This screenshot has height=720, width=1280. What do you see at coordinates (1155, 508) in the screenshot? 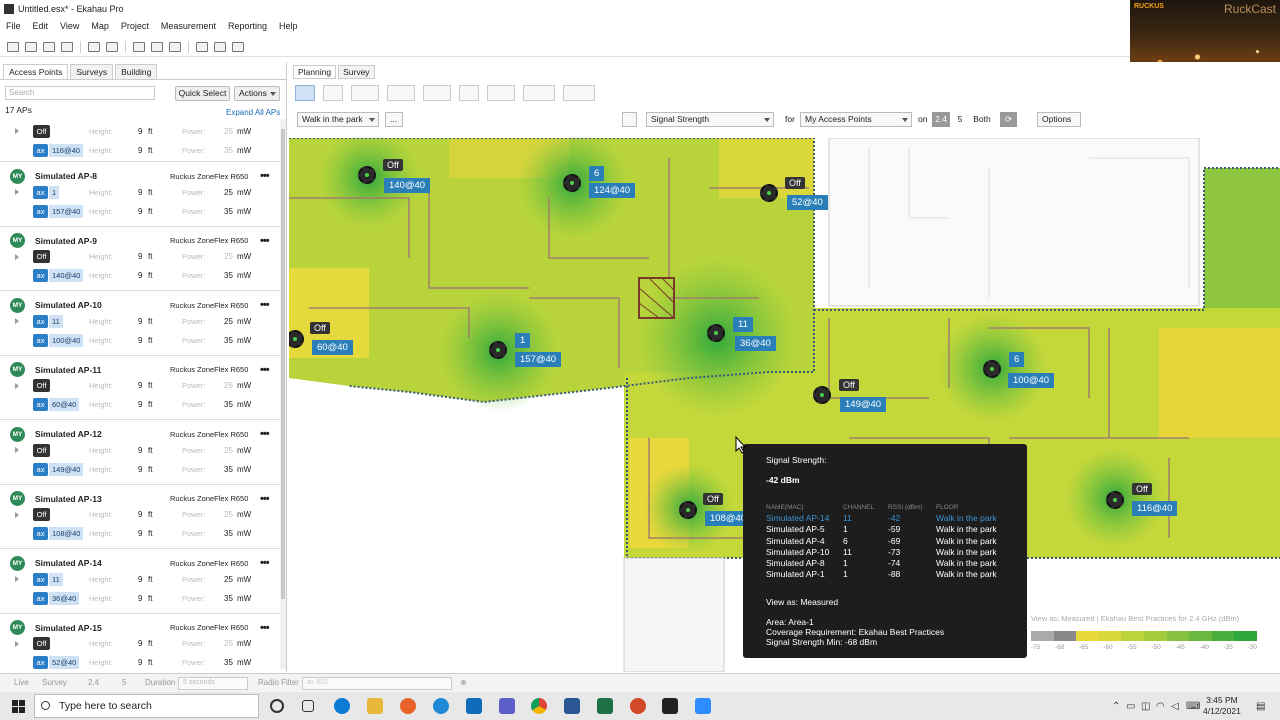
I see `ap-channel-label: 116@40` at bounding box center [1155, 508].